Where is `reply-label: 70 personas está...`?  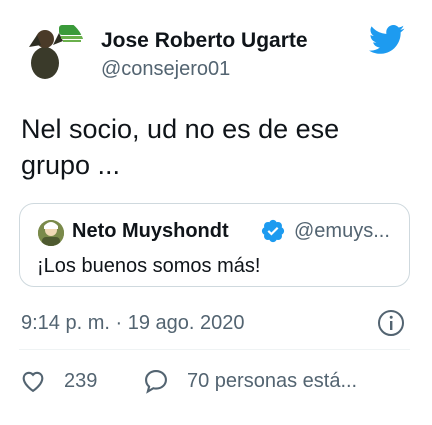
reply-label: 70 personas está... is located at coordinates (272, 381).